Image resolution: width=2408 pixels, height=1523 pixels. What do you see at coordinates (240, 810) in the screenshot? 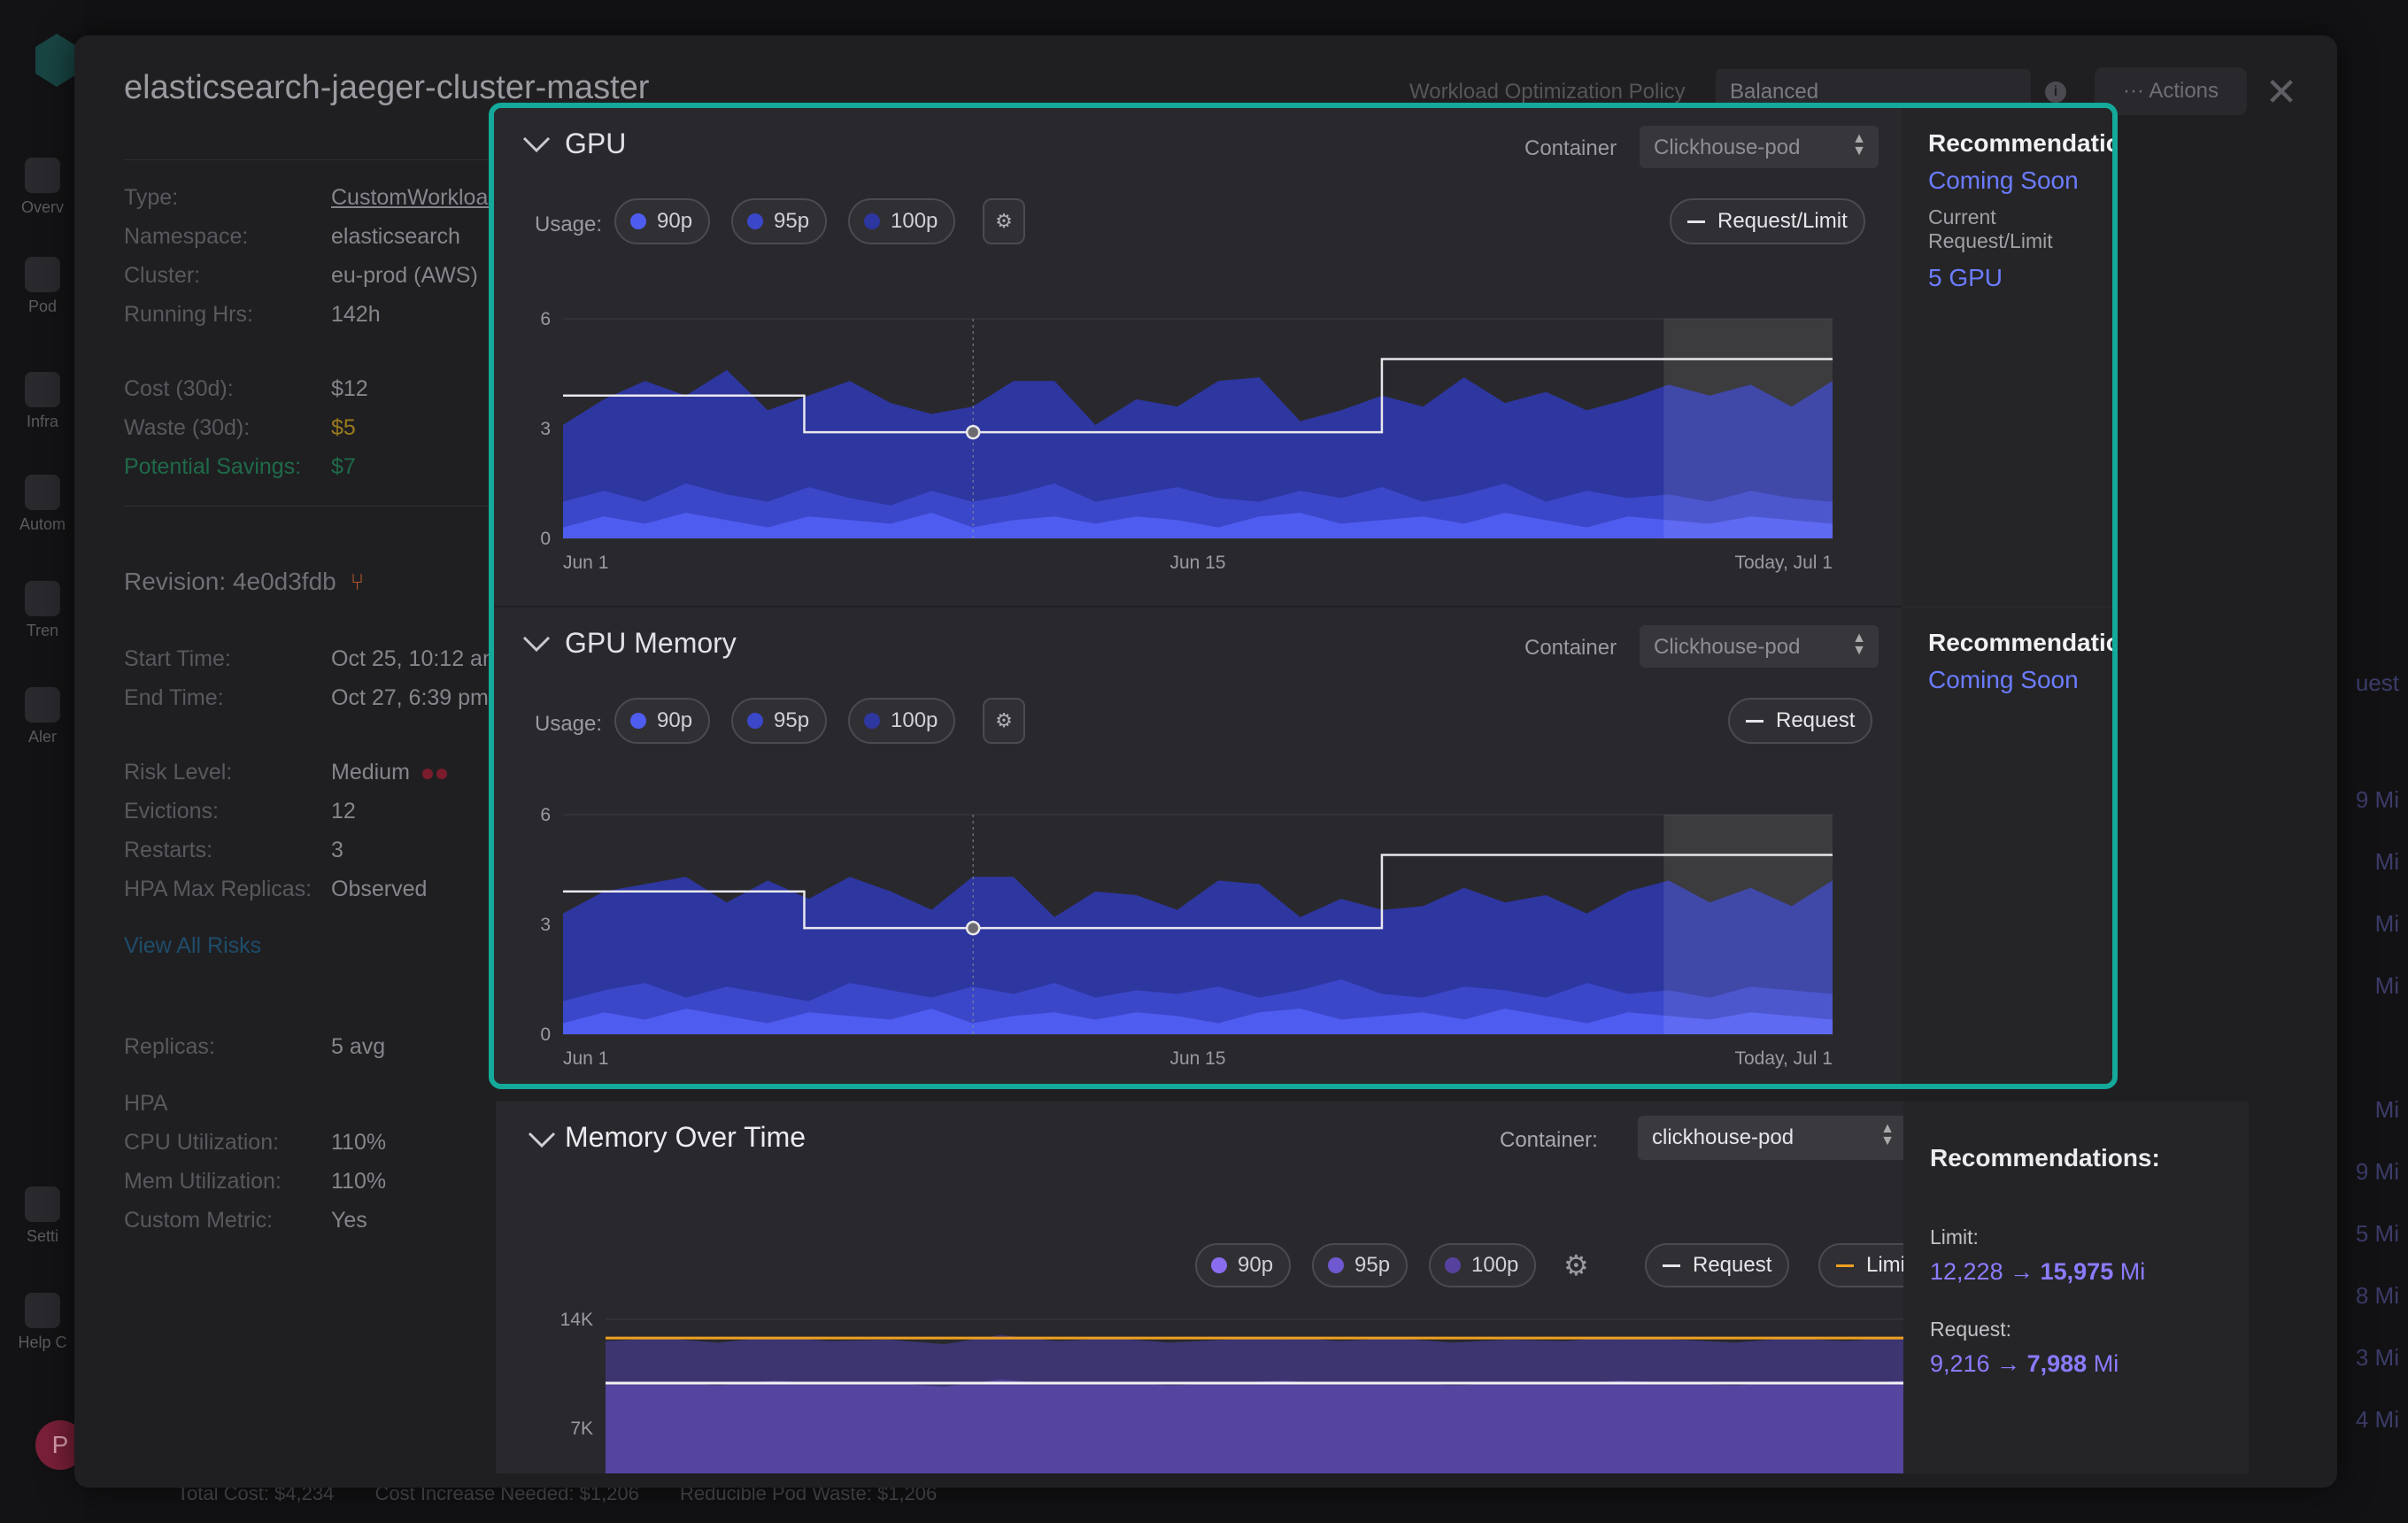
I see `info-evictions: Evictions: 12` at bounding box center [240, 810].